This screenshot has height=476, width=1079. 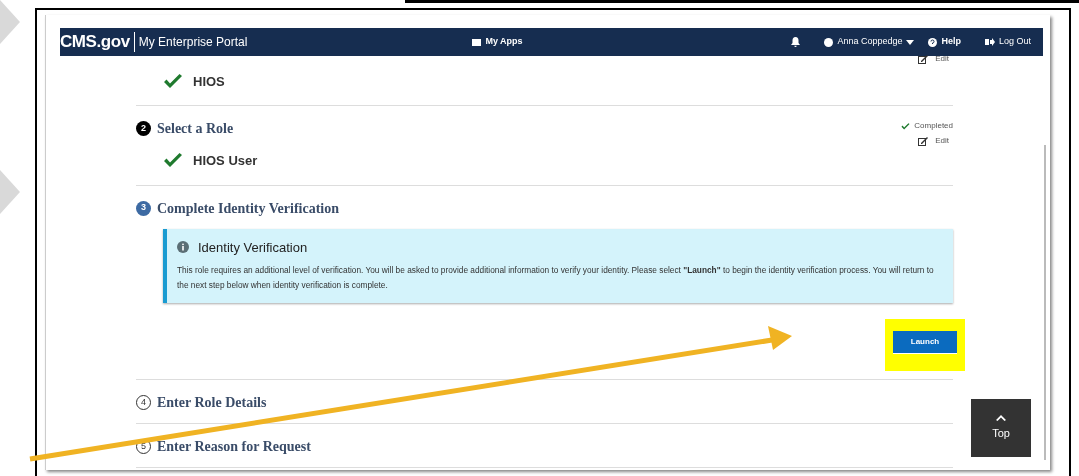 What do you see at coordinates (477, 42) in the screenshot?
I see `grid-icon` at bounding box center [477, 42].